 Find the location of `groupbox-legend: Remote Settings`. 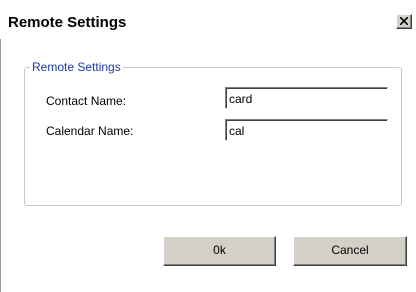

groupbox-legend: Remote Settings is located at coordinates (76, 67).